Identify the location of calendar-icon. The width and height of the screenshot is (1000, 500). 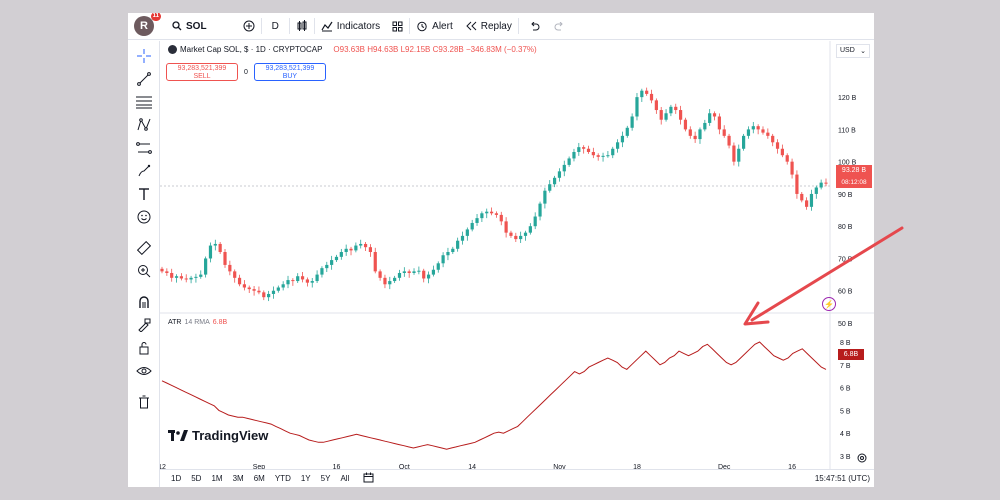
(368, 478).